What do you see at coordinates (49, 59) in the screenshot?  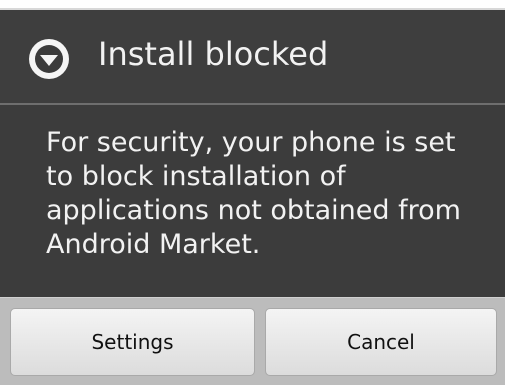 I see `alert-chevron-icon` at bounding box center [49, 59].